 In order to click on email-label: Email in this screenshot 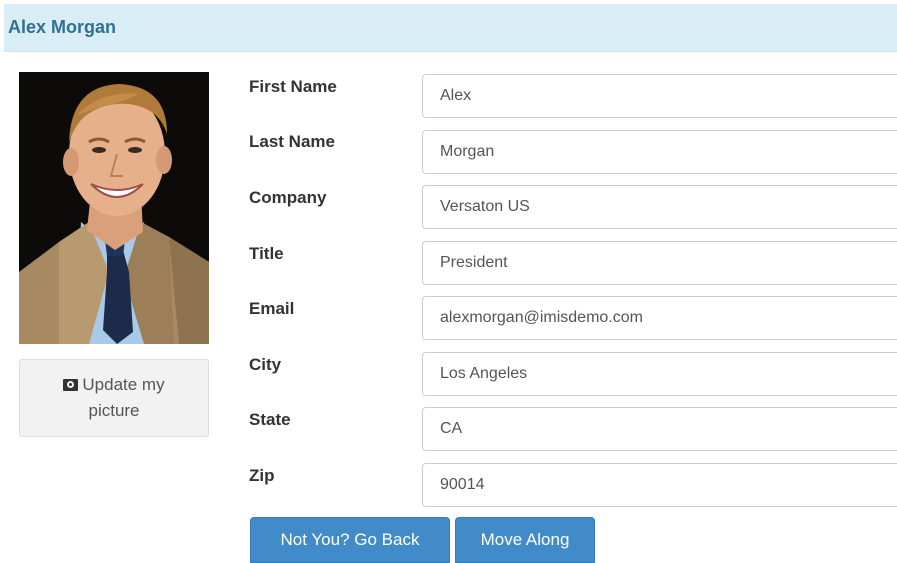, I will do `click(272, 308)`.